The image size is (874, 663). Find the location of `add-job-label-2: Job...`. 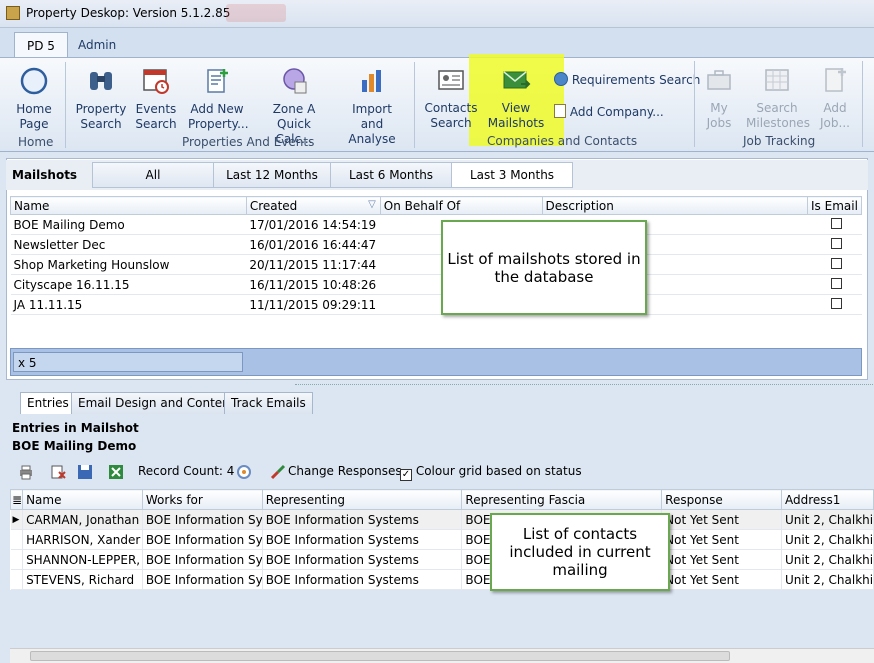

add-job-label-2: Job... is located at coordinates (835, 123).